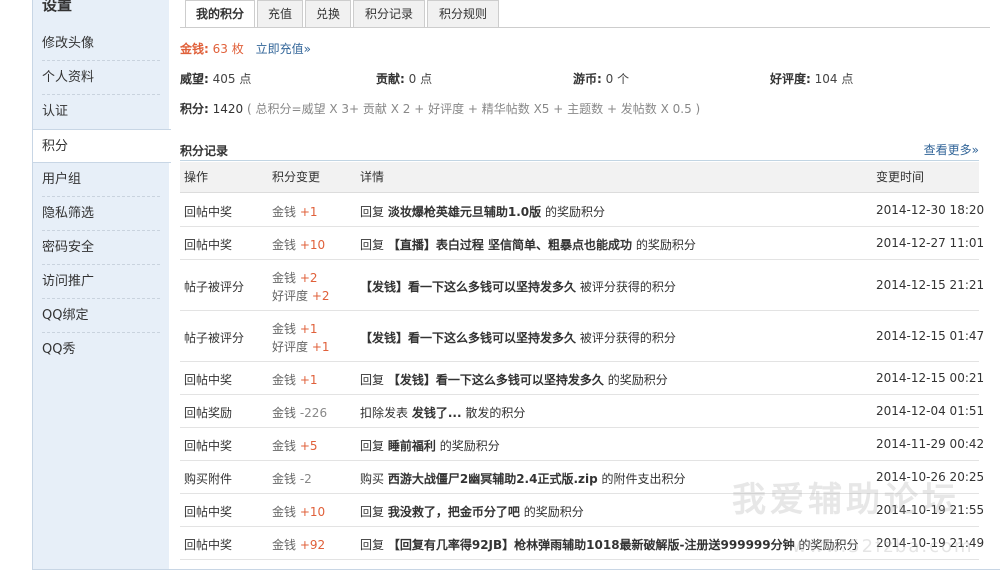 The image size is (1000, 584). I want to click on tab-my-credits: 我的积分, so click(220, 14).